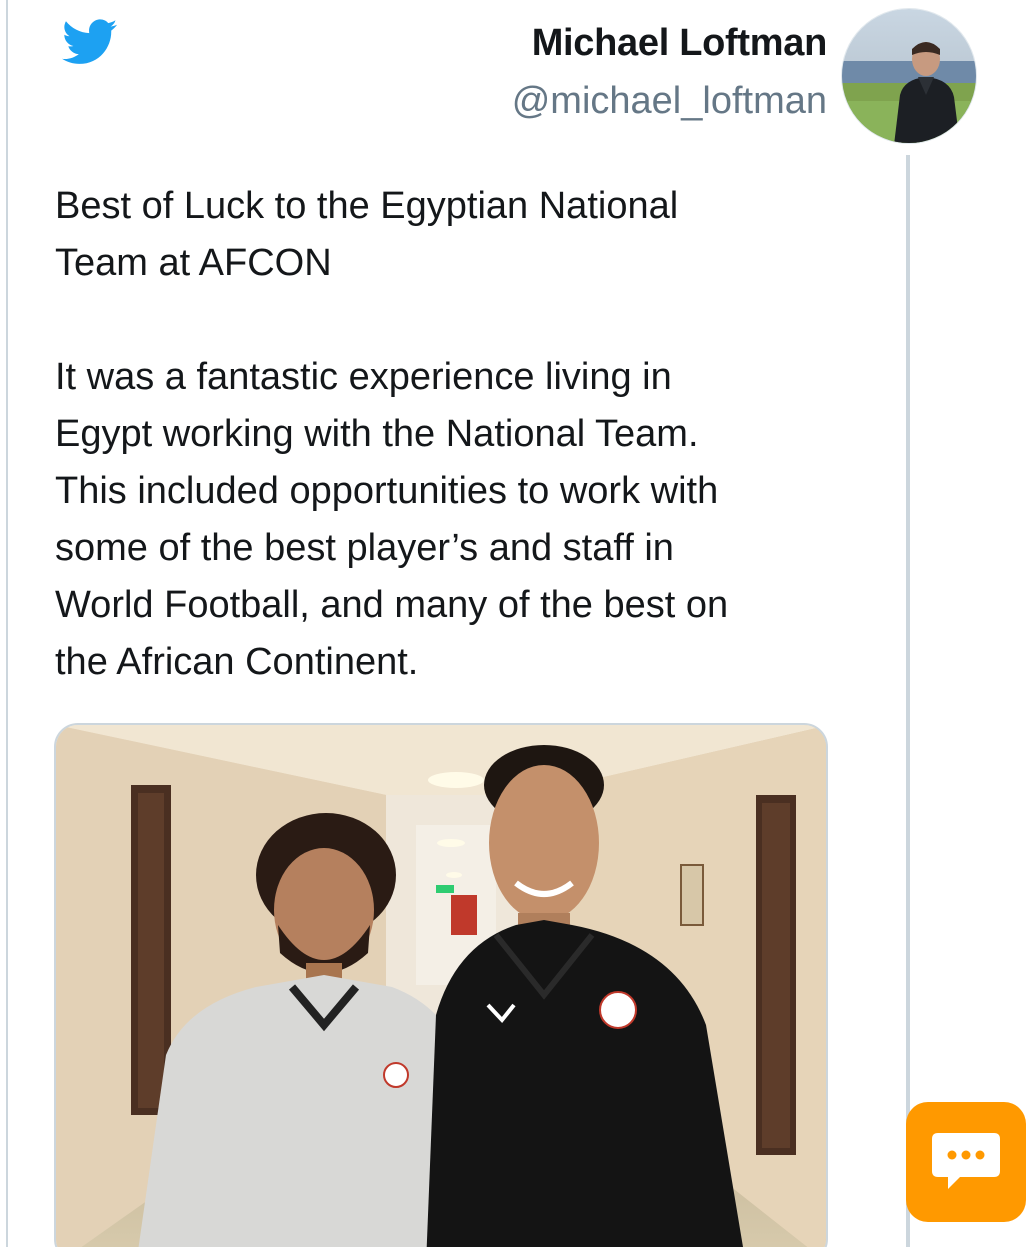  I want to click on card-right-border, so click(908, 701).